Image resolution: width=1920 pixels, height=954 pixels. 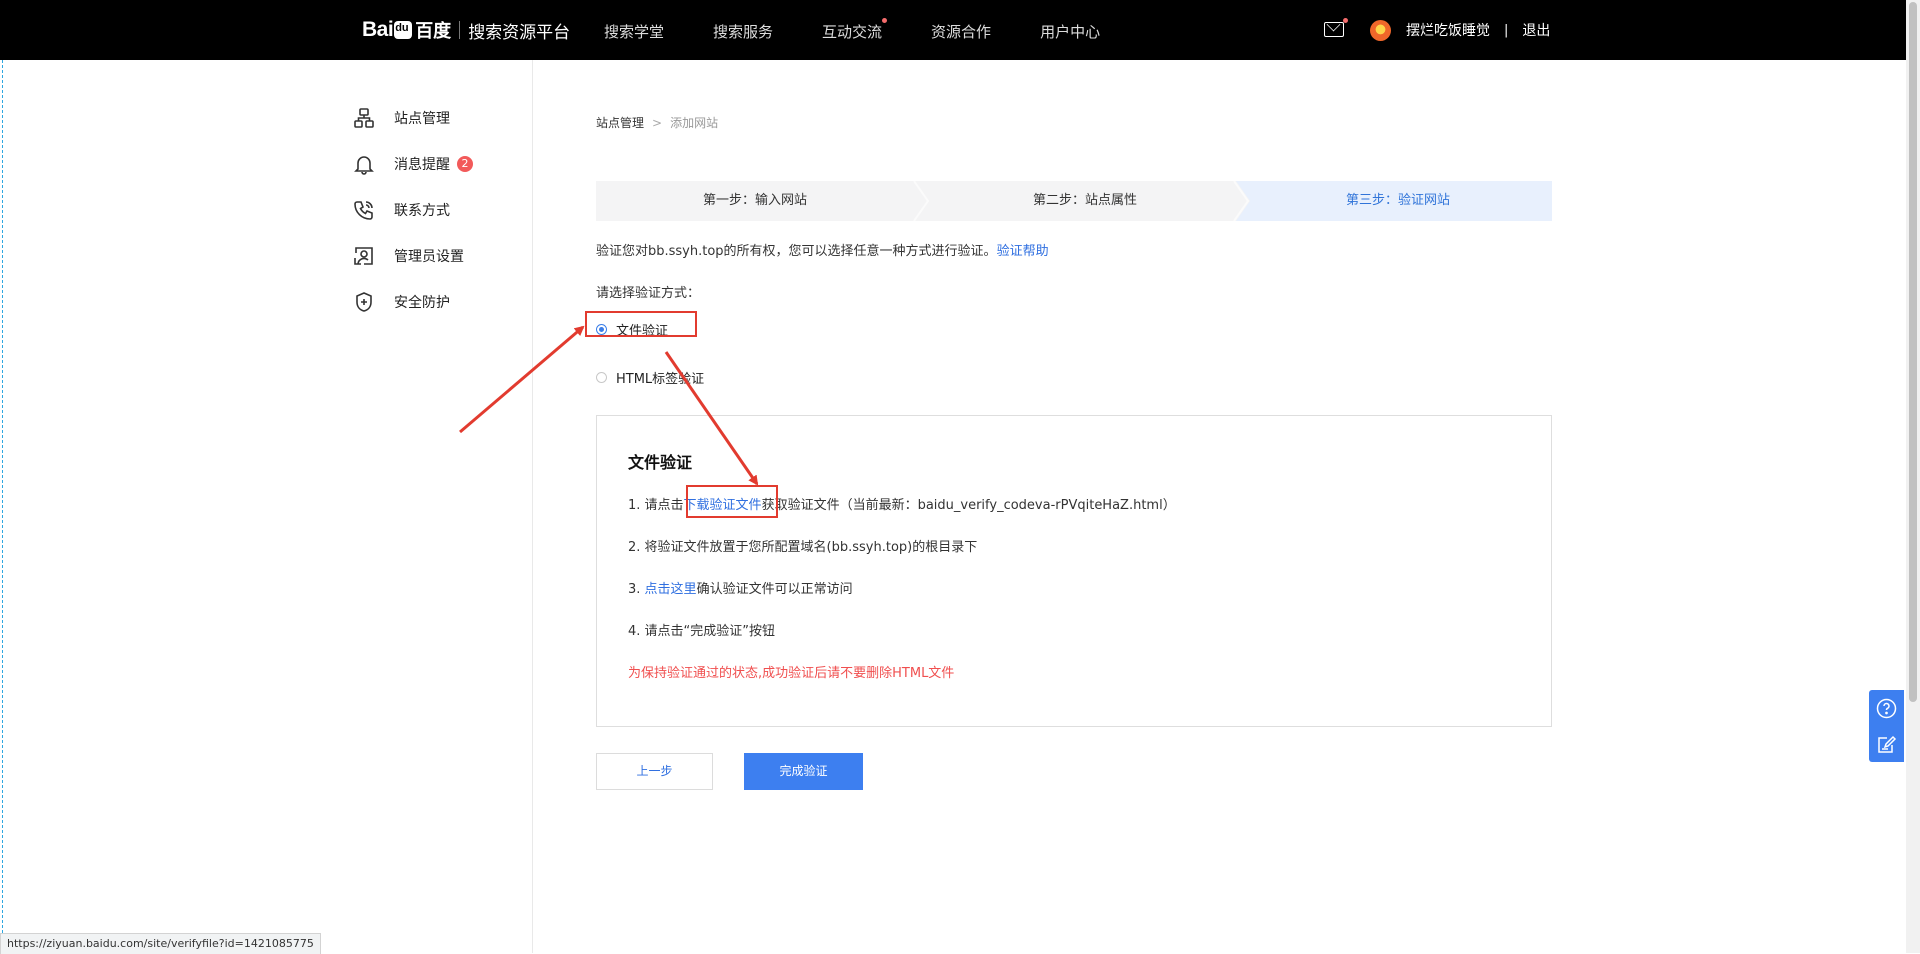 What do you see at coordinates (609, 405) in the screenshot?
I see `annotation-arrows` at bounding box center [609, 405].